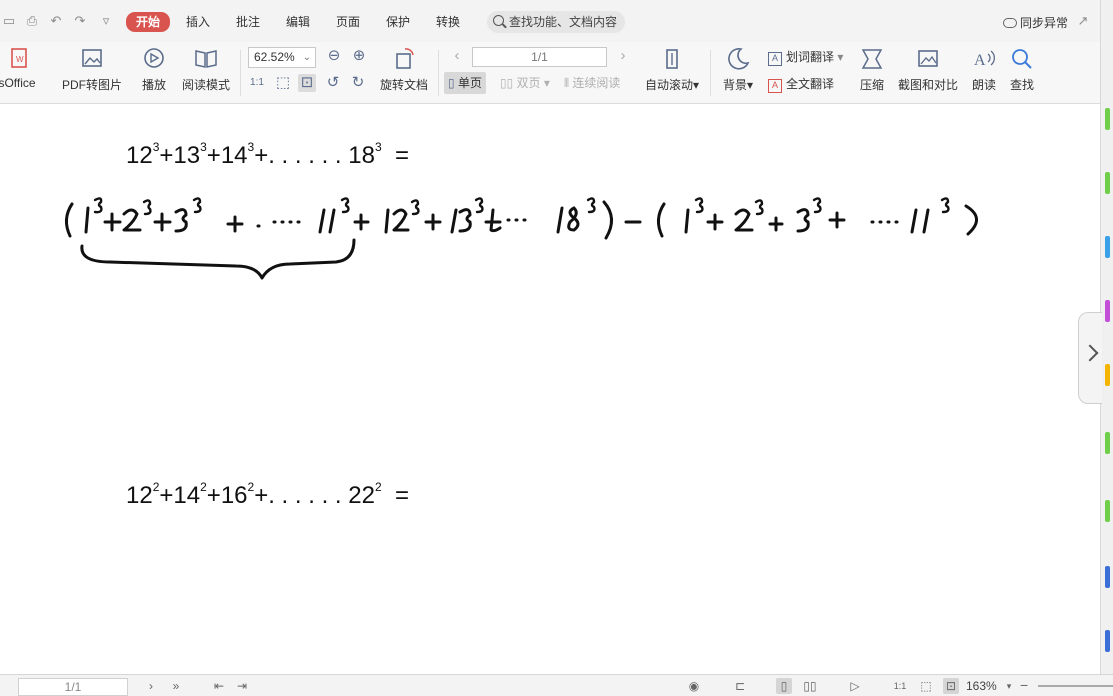  What do you see at coordinates (348, 22) in the screenshot?
I see `tab-page: 页面` at bounding box center [348, 22].